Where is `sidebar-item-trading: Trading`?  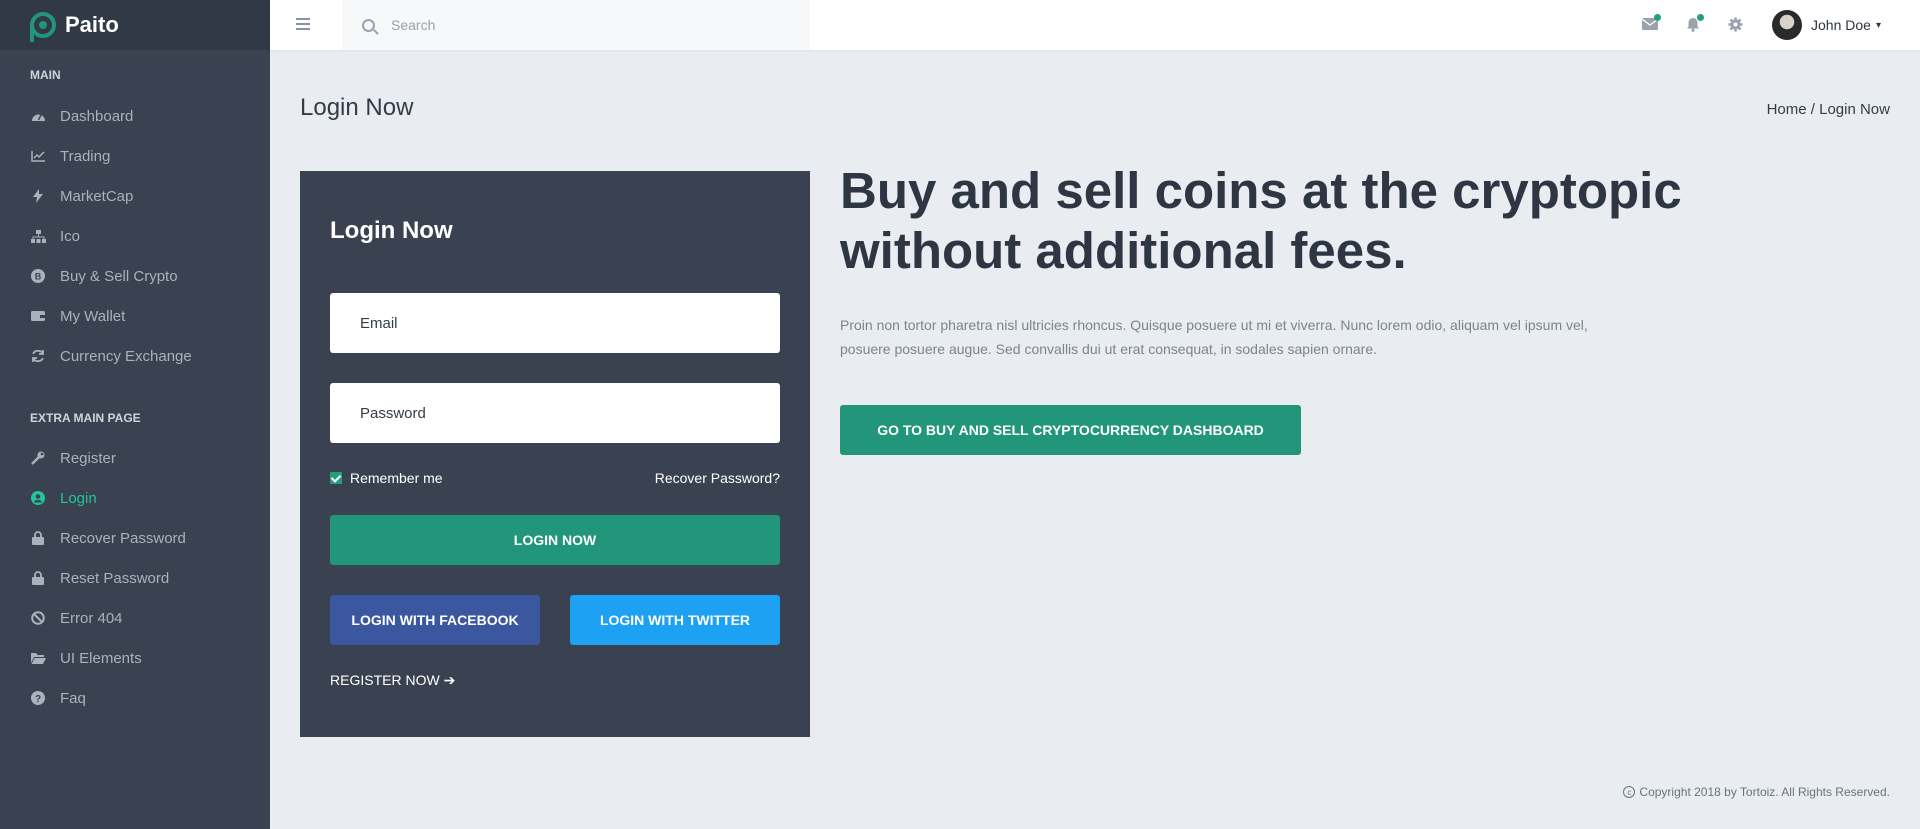 sidebar-item-trading: Trading is located at coordinates (70, 156).